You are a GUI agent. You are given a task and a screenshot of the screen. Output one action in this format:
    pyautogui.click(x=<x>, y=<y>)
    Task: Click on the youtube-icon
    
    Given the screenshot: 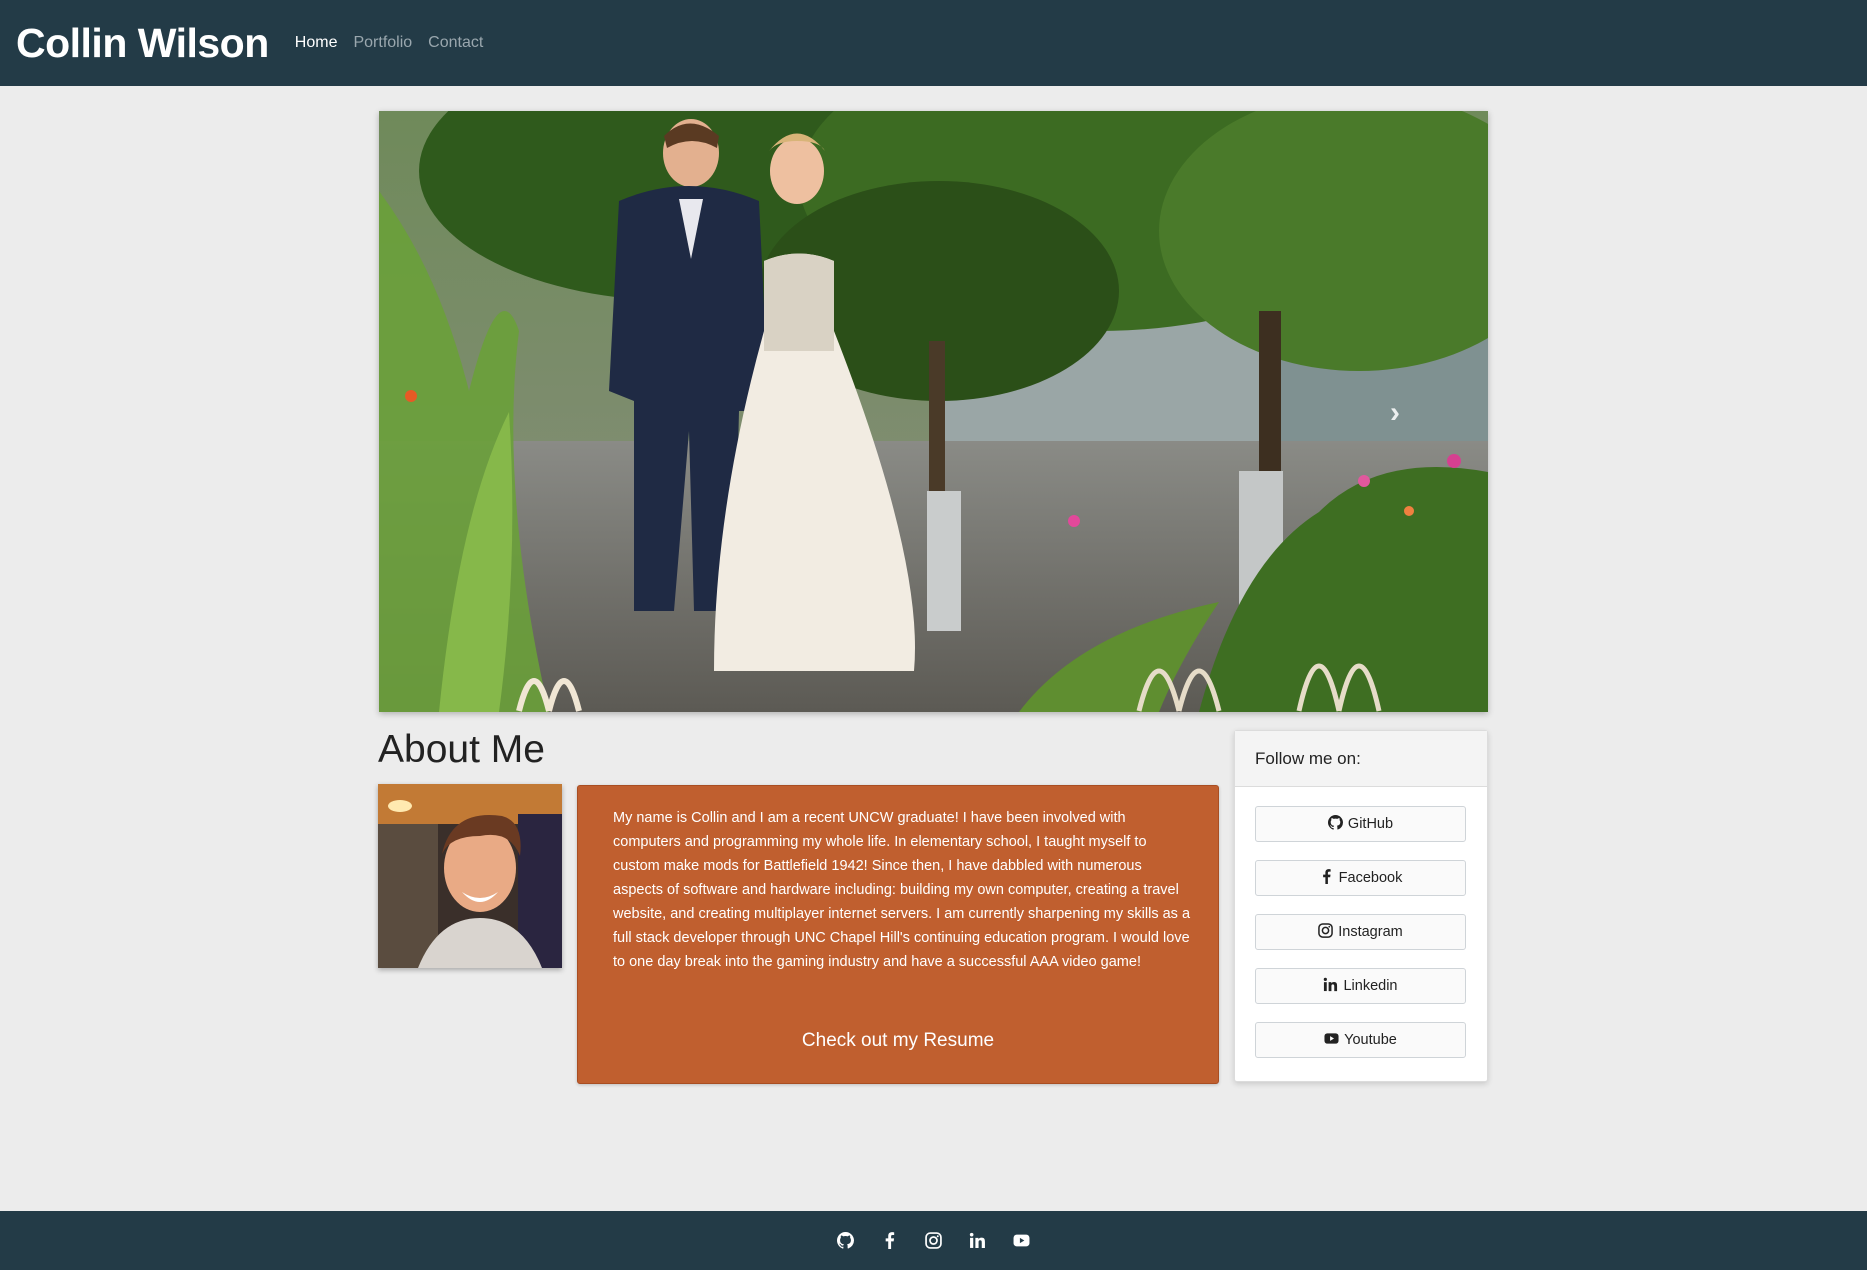 What is the action you would take?
    pyautogui.click(x=1331, y=1040)
    